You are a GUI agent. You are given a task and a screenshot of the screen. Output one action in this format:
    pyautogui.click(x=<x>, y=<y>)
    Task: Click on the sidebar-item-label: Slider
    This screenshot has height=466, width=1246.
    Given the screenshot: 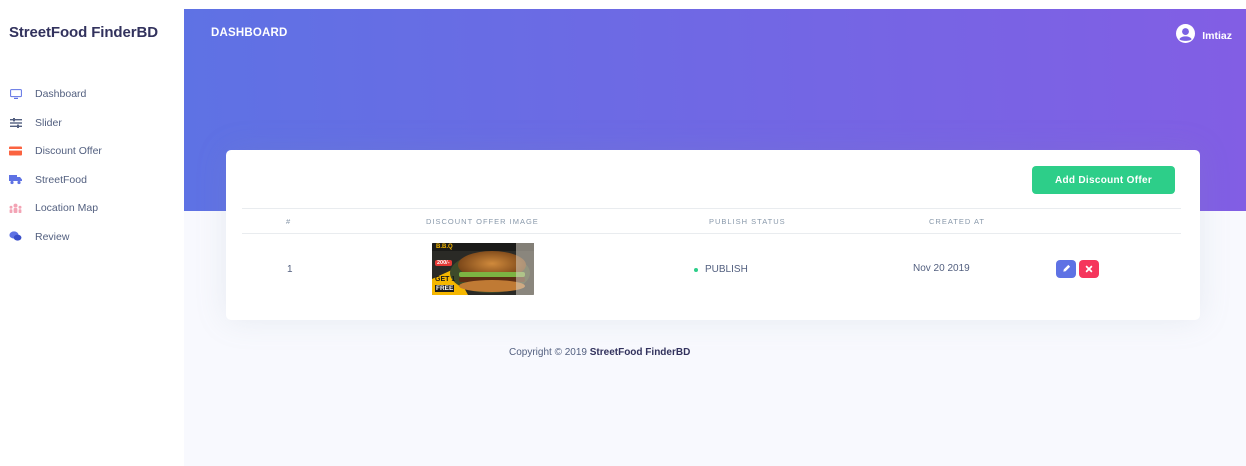 What is the action you would take?
    pyautogui.click(x=48, y=122)
    